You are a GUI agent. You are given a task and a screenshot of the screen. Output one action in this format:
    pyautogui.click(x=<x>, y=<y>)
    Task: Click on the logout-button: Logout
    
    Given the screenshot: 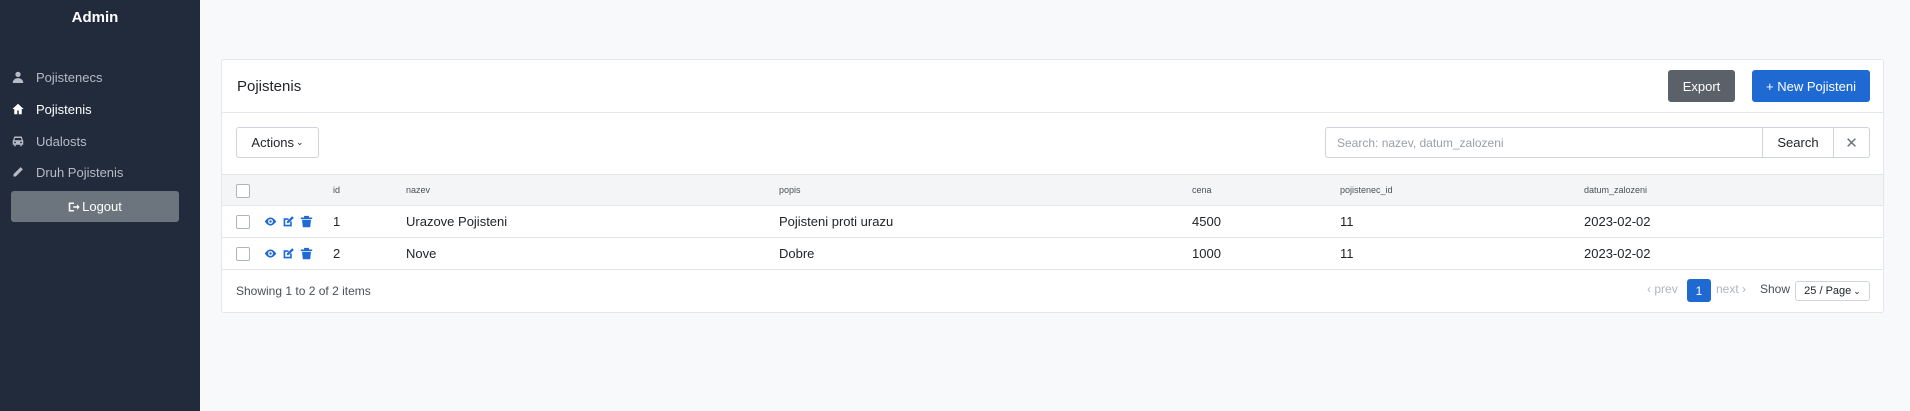 What is the action you would take?
    pyautogui.click(x=95, y=206)
    